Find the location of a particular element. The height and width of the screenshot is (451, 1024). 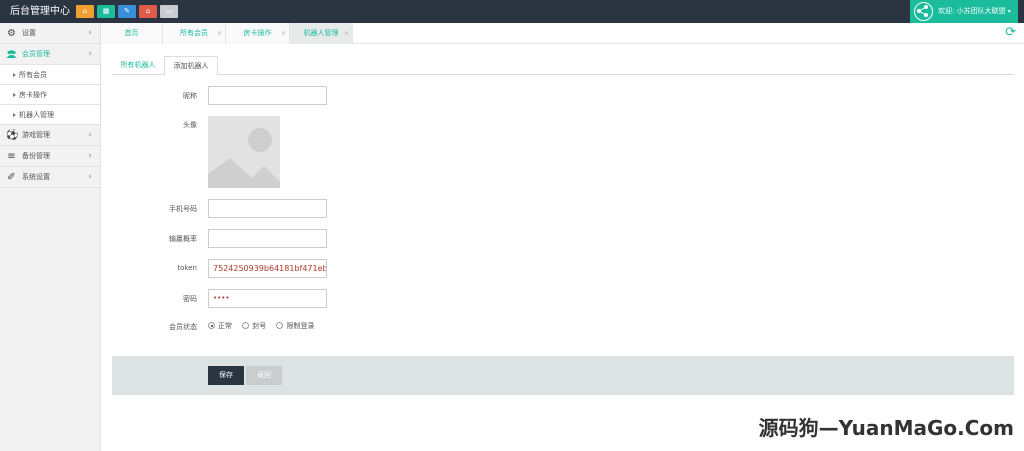

quick-grid-button: ▦ is located at coordinates (106, 11).